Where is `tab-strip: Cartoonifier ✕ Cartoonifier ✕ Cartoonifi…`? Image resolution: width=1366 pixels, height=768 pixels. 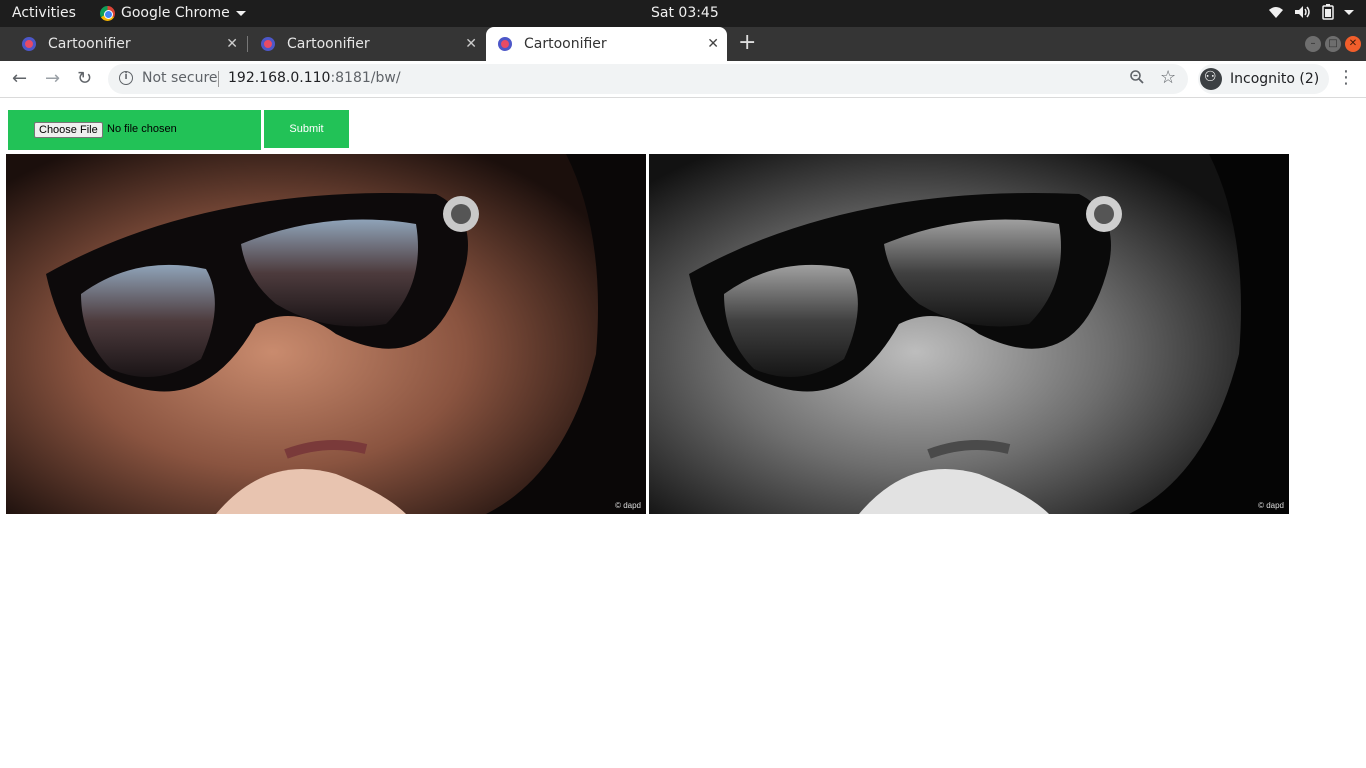
tab-strip: Cartoonifier ✕ Cartoonifier ✕ Cartoonifi… is located at coordinates (683, 44).